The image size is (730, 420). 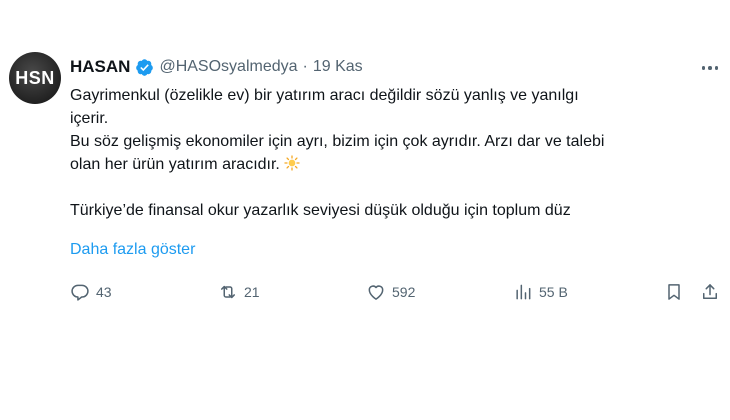 I want to click on reply-count: 43, so click(x=104, y=292).